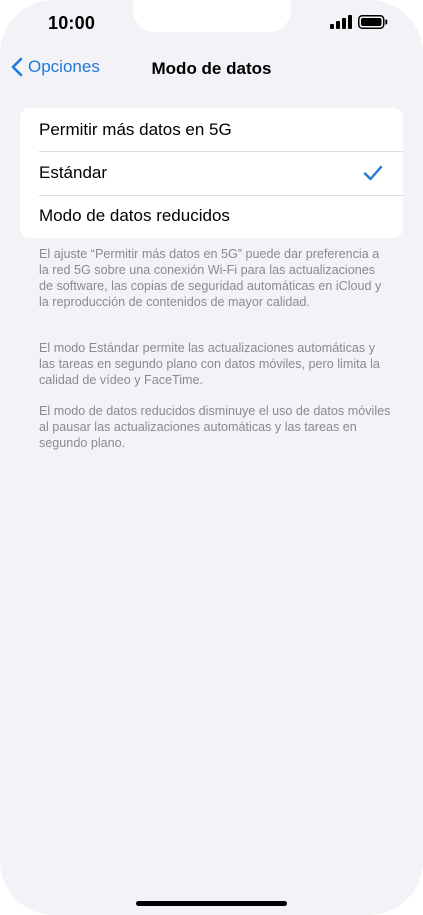  Describe the element at coordinates (373, 173) in the screenshot. I see `checkmark-icon` at that location.